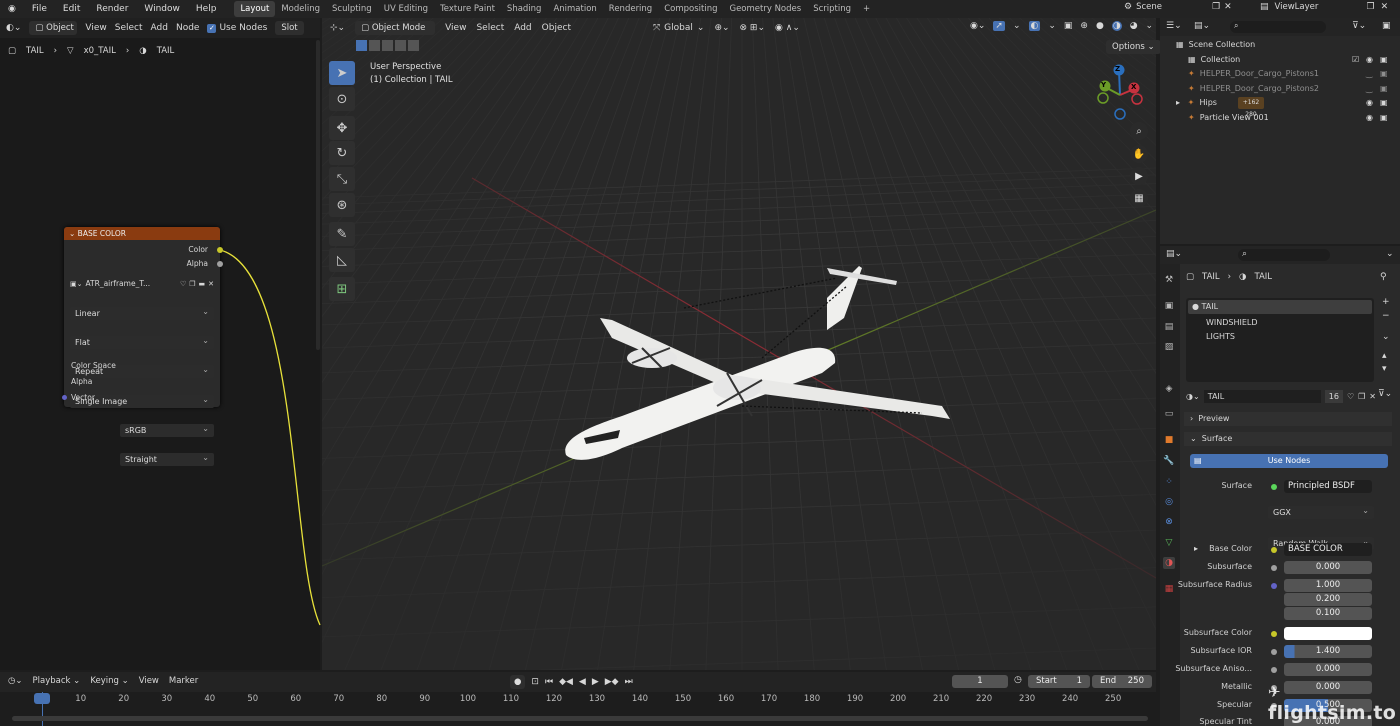 This screenshot has width=1400, height=726. I want to click on scale-tool: ⤡, so click(342, 179).